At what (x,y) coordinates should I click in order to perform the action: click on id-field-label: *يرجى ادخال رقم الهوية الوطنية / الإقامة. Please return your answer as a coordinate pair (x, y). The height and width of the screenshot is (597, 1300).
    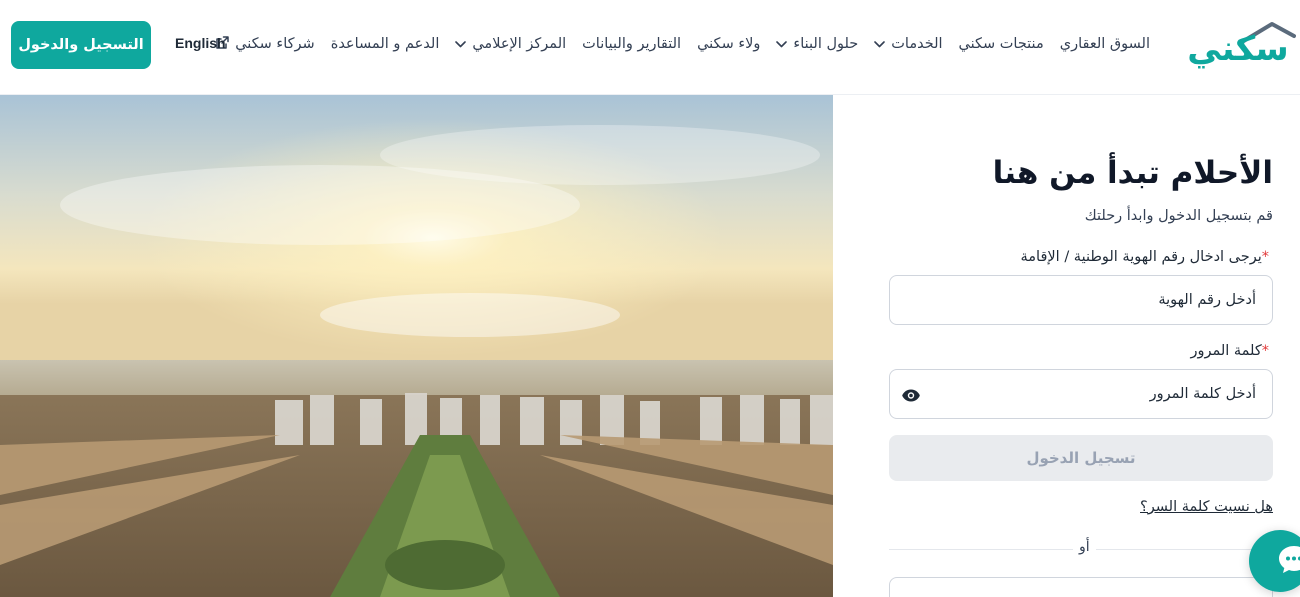
    Looking at the image, I should click on (1147, 257).